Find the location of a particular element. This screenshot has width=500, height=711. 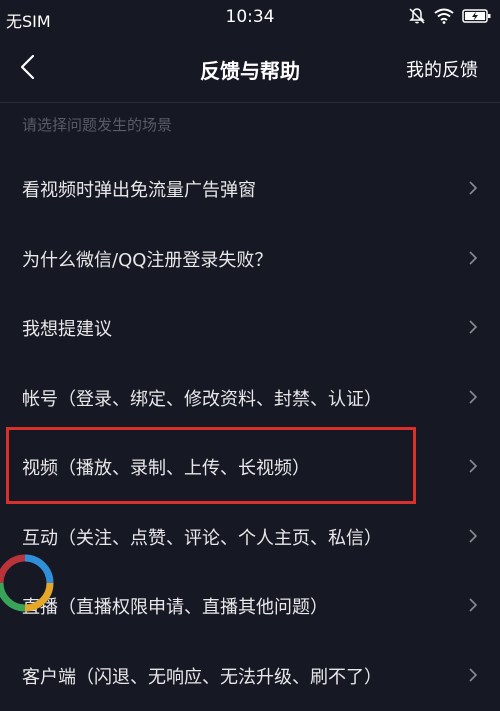

list-item-interaction: 互动（关注、点赞、评论、个人主页、私信） is located at coordinates (250, 537).